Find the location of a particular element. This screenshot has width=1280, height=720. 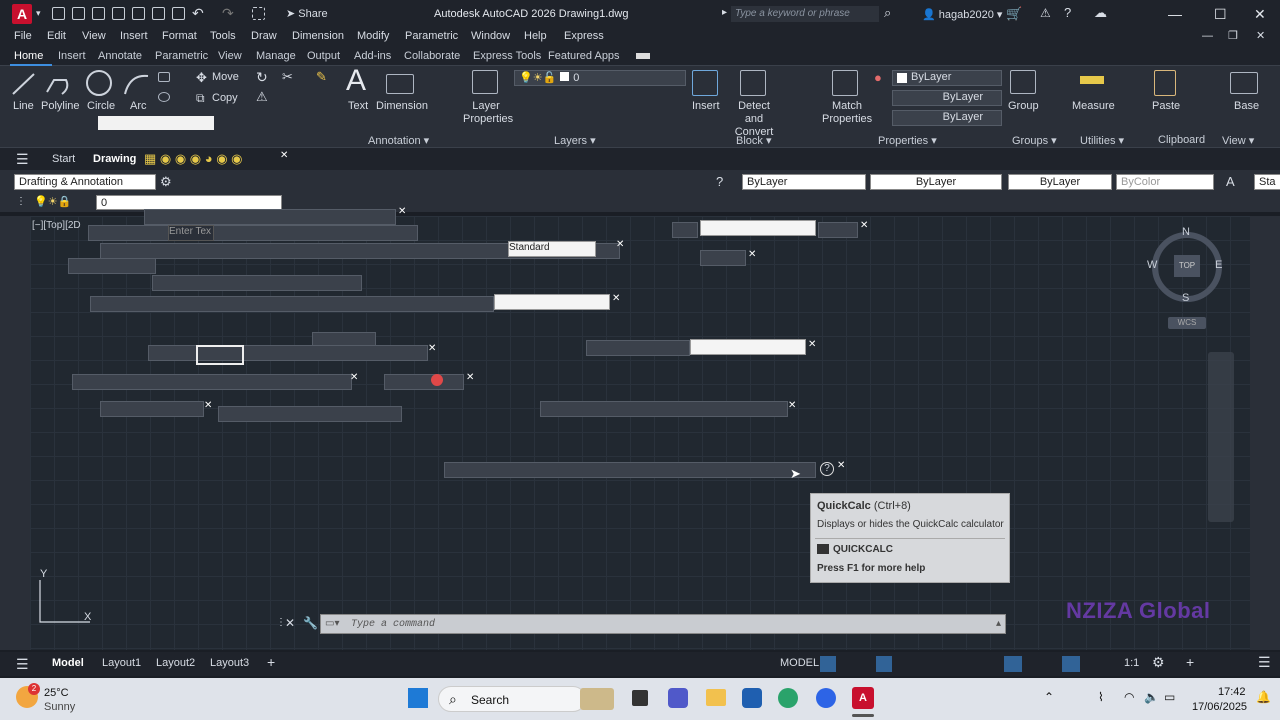

polyline-icon is located at coordinates (58, 84).